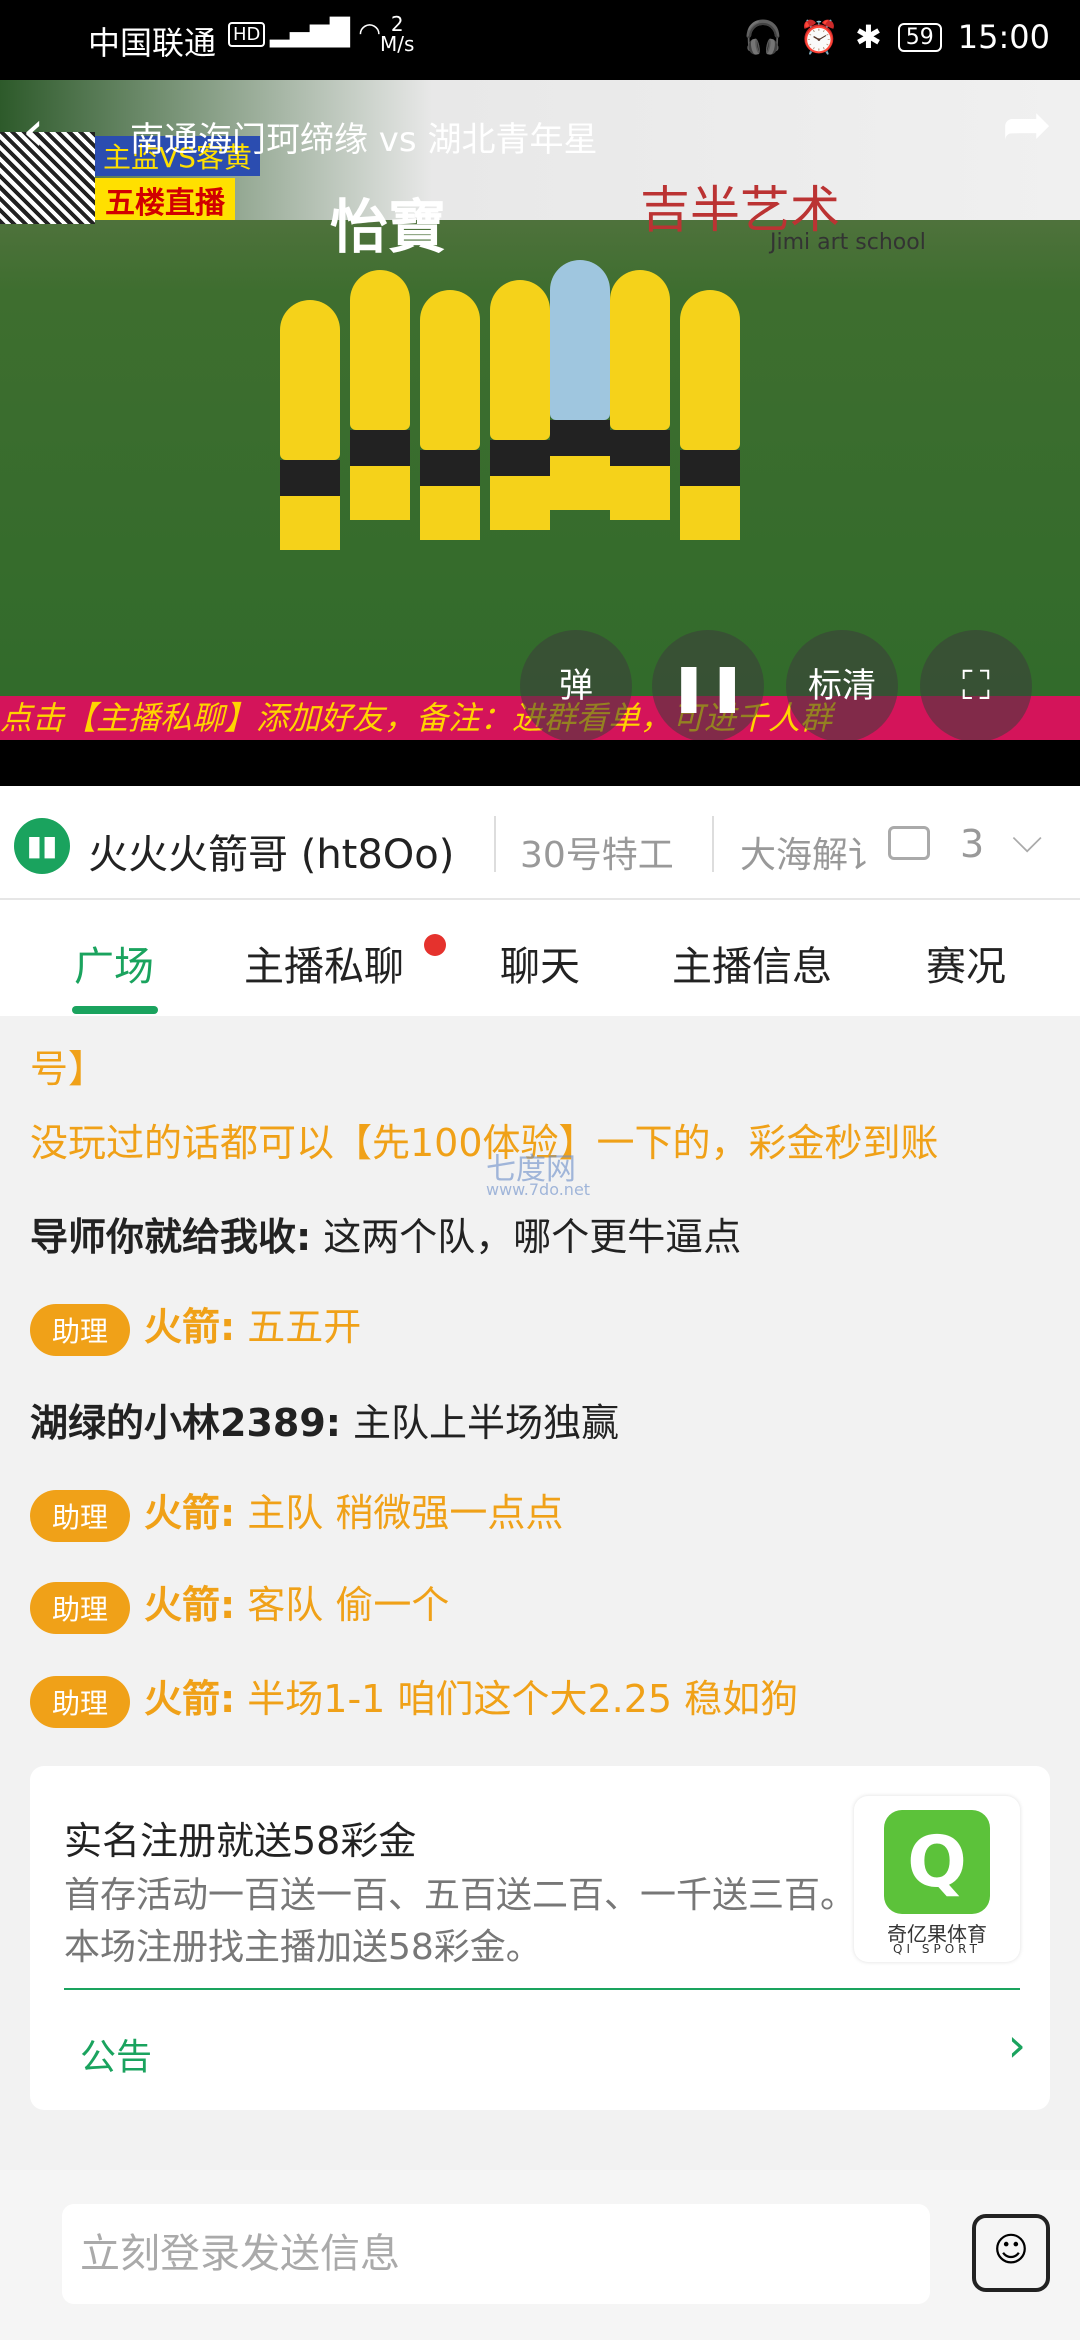 Image resolution: width=1080 pixels, height=2340 pixels. What do you see at coordinates (115, 1010) in the screenshot?
I see `tab-active-indicator` at bounding box center [115, 1010].